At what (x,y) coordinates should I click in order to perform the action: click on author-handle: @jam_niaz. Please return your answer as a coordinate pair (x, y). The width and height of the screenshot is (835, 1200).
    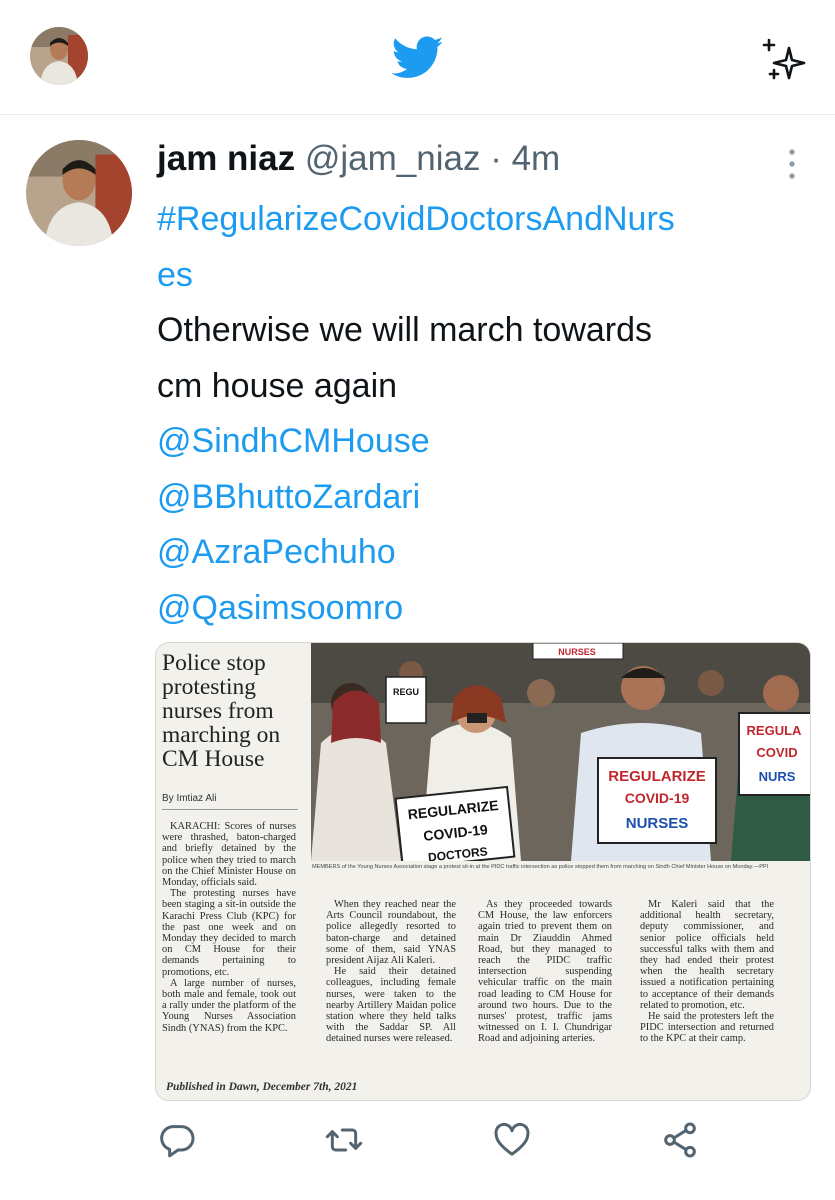
    Looking at the image, I should click on (393, 158).